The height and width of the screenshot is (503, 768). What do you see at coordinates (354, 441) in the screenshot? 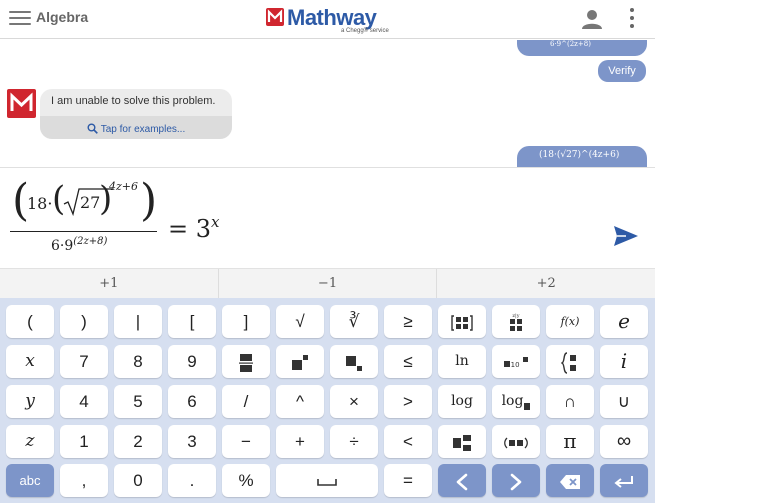
I see `key-divide: ÷` at bounding box center [354, 441].